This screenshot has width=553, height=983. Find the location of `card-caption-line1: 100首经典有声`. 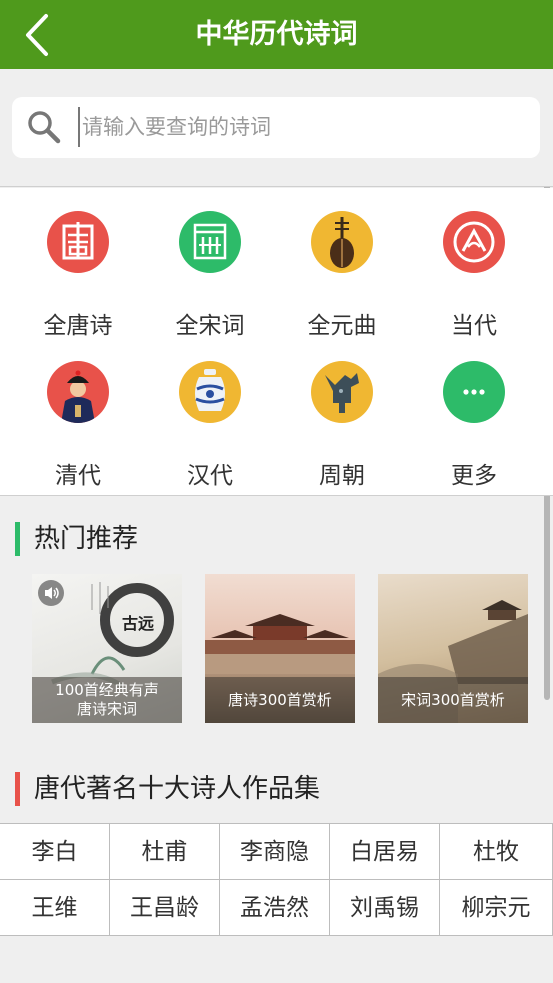

card-caption-line1: 100首经典有声 is located at coordinates (107, 690).